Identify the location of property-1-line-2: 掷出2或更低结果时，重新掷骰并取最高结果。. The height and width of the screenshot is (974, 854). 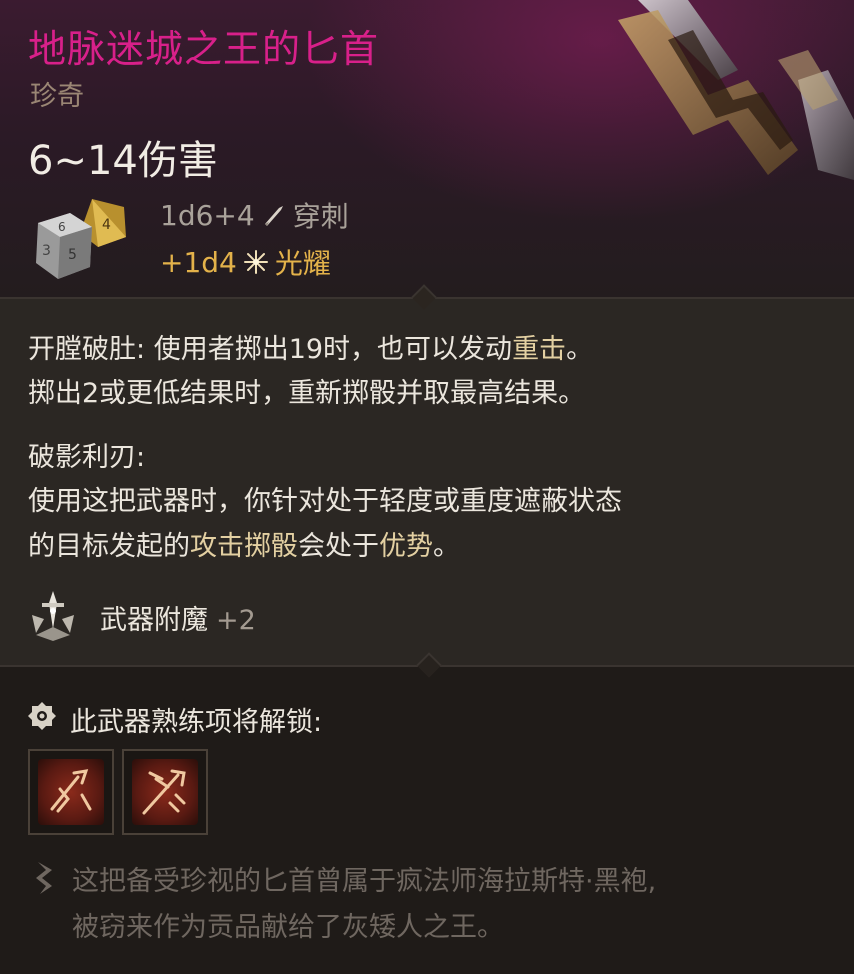
(307, 393).